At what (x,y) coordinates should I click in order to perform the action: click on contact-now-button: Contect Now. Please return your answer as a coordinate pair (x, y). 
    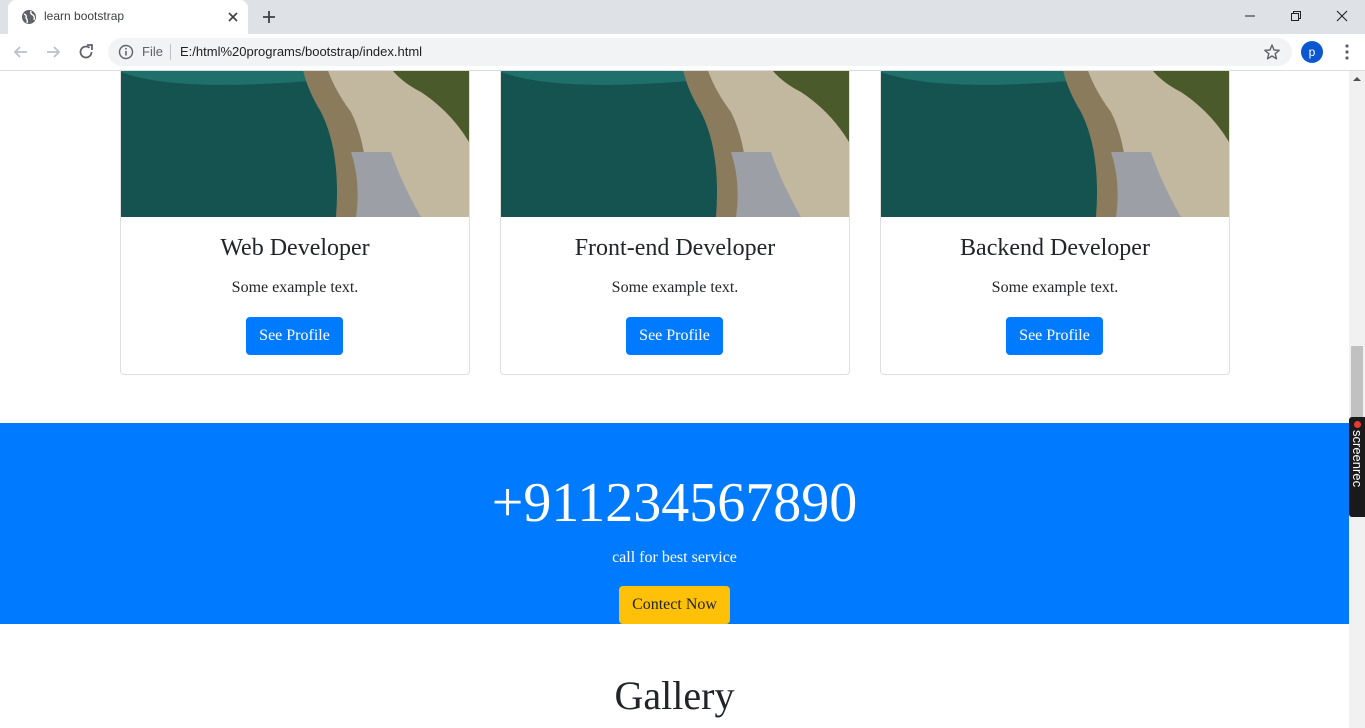
    Looking at the image, I should click on (674, 605).